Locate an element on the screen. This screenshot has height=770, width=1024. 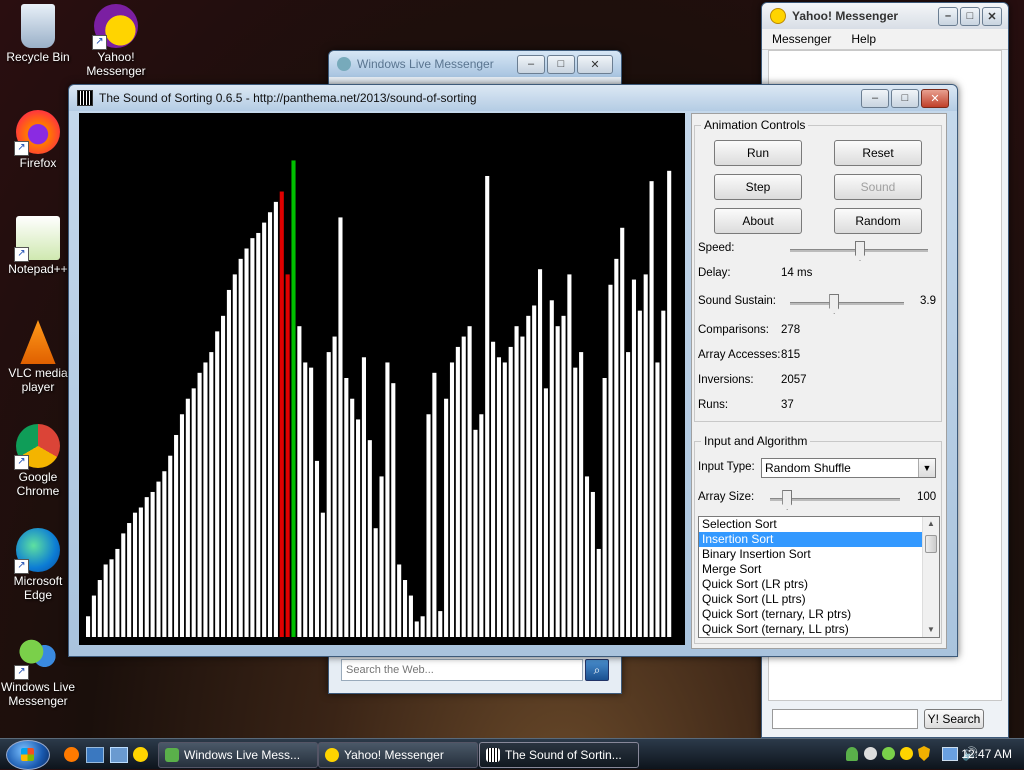
network-icon is located at coordinates (950, 754).